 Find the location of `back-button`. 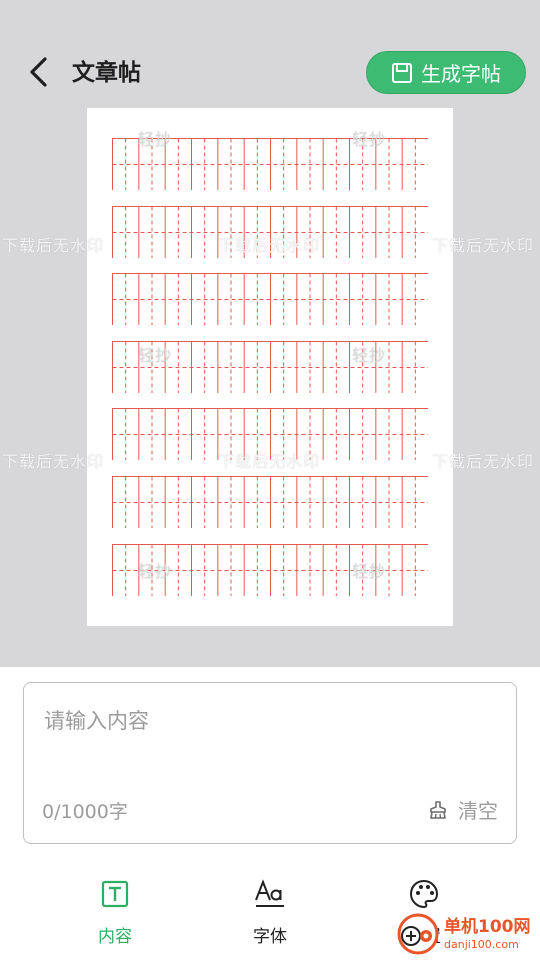

back-button is located at coordinates (38, 72).